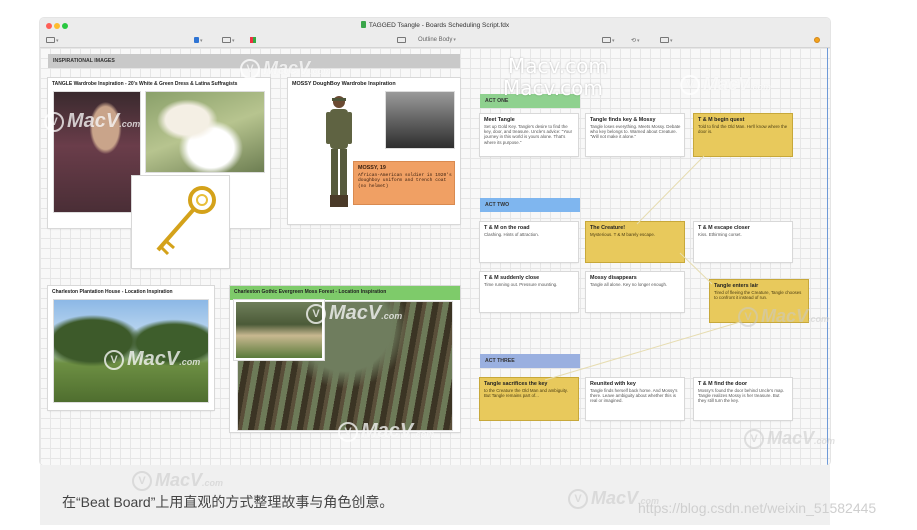 This screenshot has width=917, height=530. I want to click on outline-icon, so click(401, 40).